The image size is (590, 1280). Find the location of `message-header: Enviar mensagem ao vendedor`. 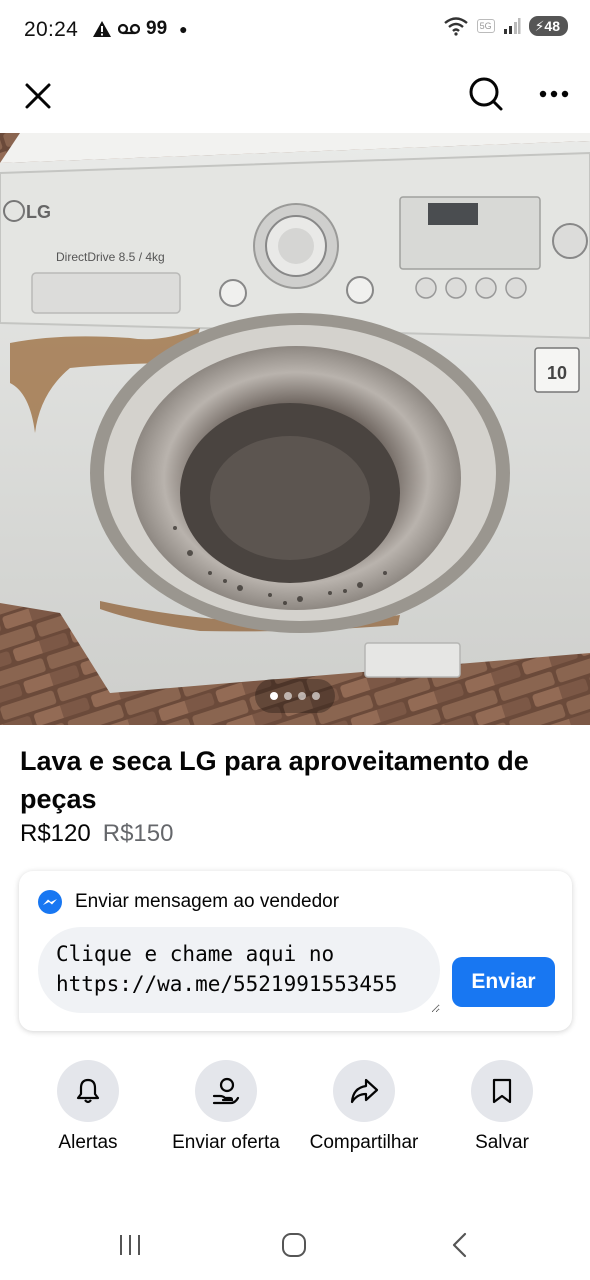

message-header: Enviar mensagem ao vendedor is located at coordinates (188, 902).